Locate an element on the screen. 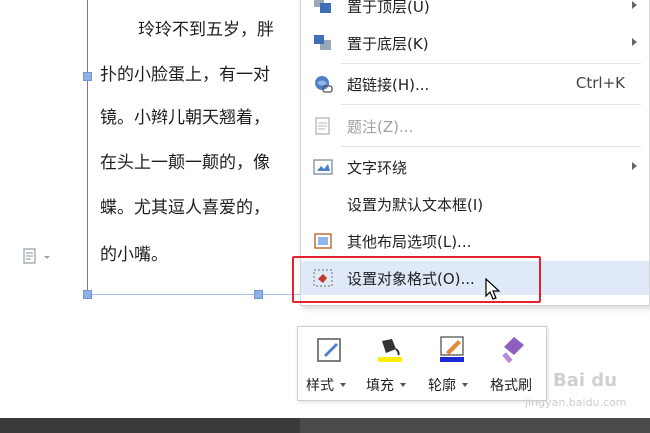 This screenshot has height=433, width=650. layout-options-icon is located at coordinates (323, 241).